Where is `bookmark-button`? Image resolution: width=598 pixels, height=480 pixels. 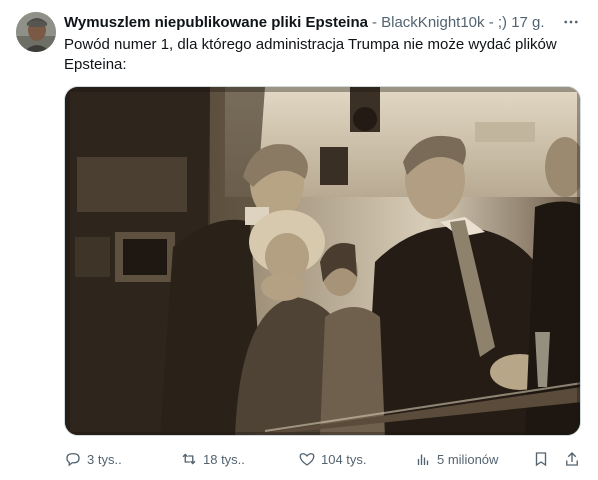 bookmark-button is located at coordinates (541, 459).